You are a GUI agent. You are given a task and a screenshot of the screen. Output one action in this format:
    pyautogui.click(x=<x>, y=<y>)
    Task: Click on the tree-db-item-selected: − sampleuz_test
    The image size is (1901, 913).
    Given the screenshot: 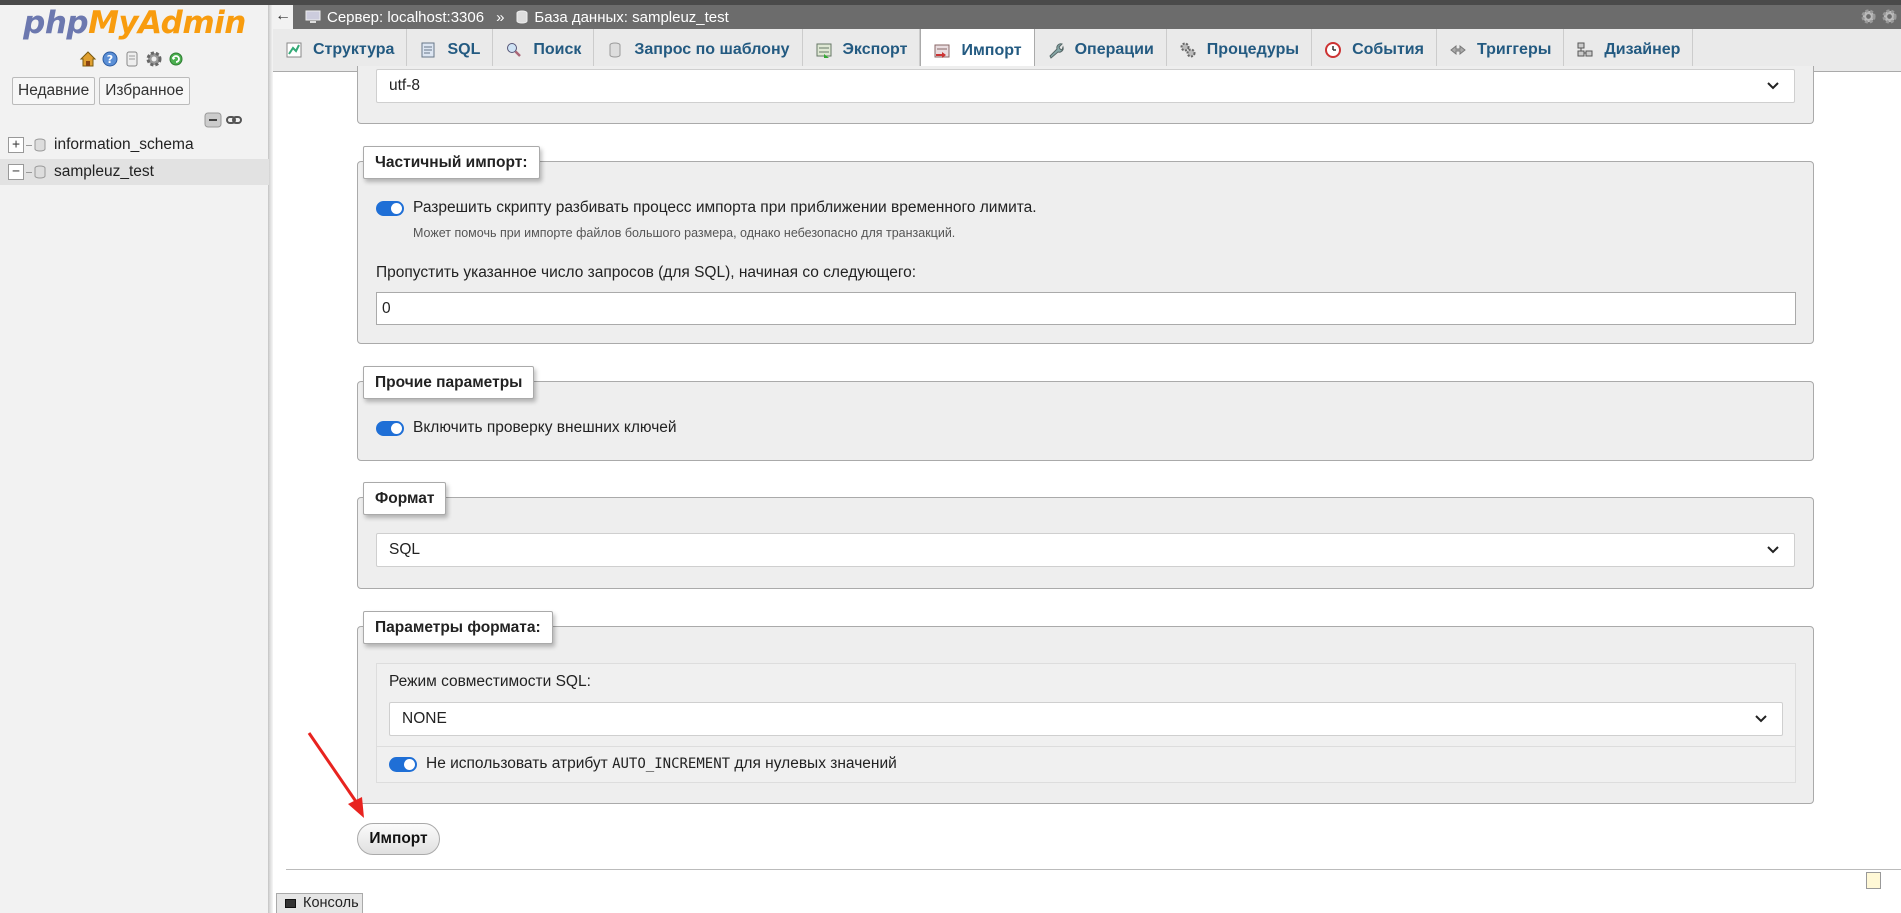 What is the action you would take?
    pyautogui.click(x=134, y=172)
    